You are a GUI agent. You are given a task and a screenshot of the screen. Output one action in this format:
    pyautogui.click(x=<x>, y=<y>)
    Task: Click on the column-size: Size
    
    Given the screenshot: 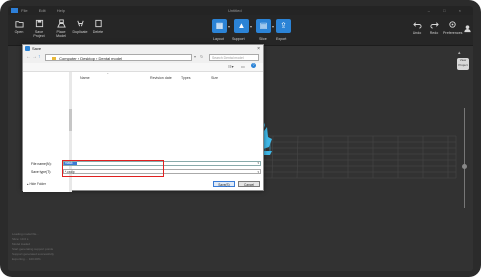 What is the action you would take?
    pyautogui.click(x=214, y=78)
    